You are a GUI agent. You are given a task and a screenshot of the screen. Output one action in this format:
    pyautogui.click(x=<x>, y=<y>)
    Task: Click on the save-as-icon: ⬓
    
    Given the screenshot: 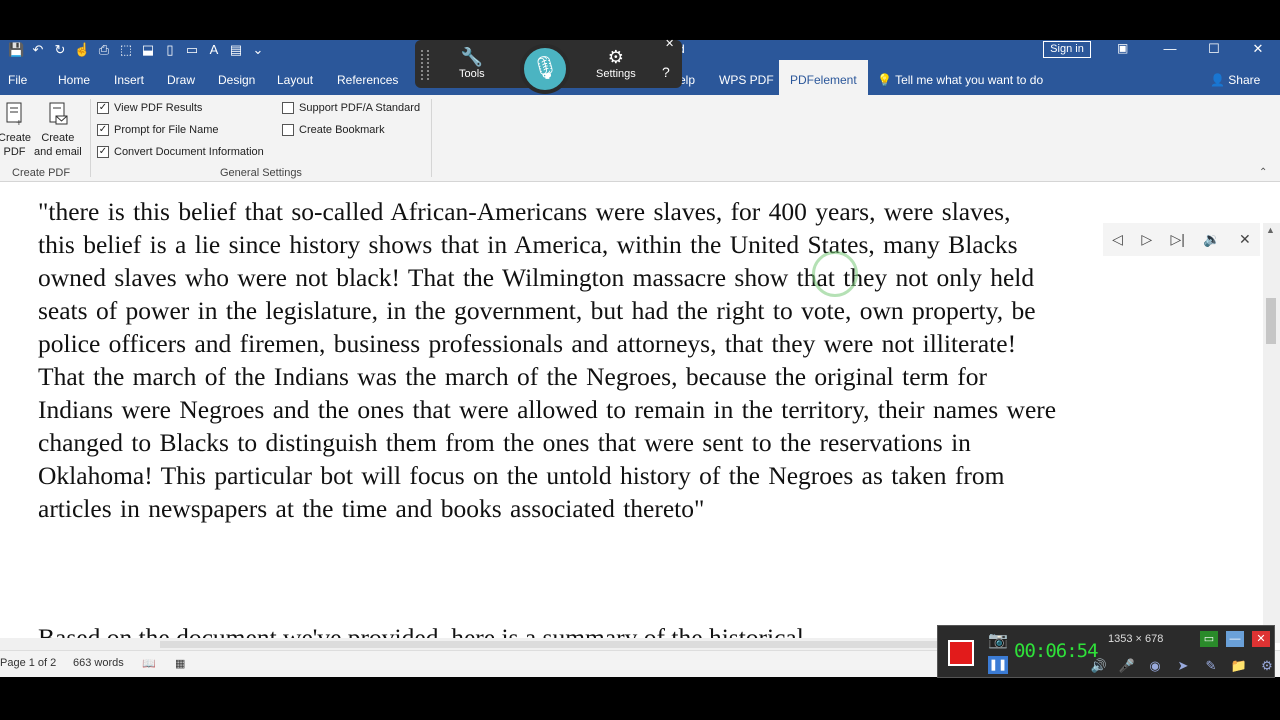 What is the action you would take?
    pyautogui.click(x=148, y=50)
    